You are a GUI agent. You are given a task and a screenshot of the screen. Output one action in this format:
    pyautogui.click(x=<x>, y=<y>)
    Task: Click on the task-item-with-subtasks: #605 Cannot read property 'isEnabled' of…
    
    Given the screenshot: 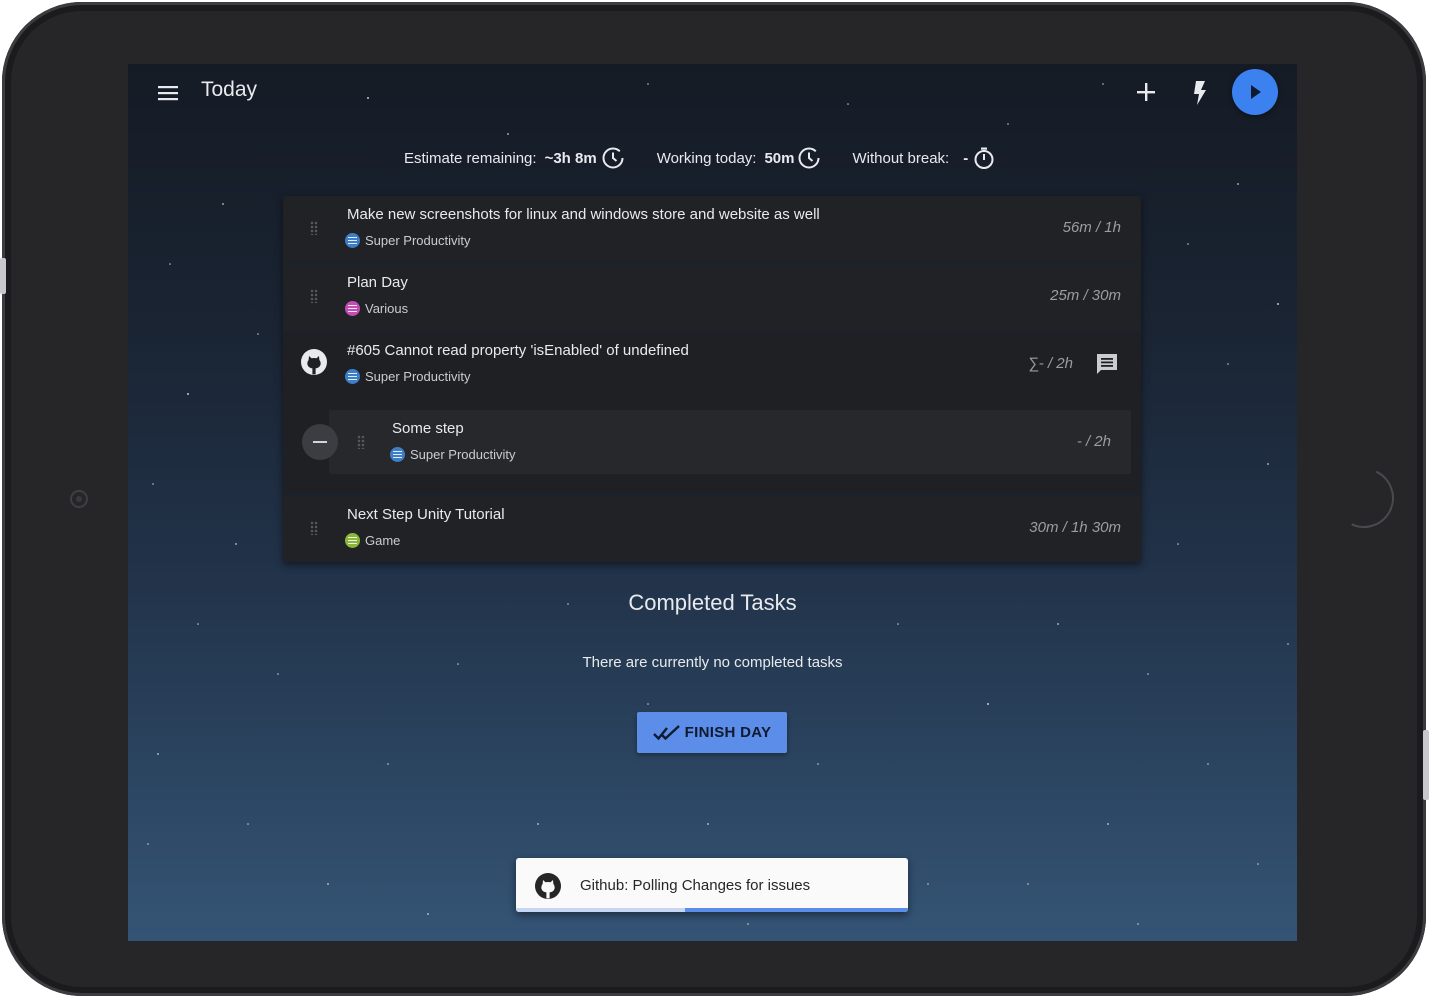 What is the action you would take?
    pyautogui.click(x=712, y=414)
    